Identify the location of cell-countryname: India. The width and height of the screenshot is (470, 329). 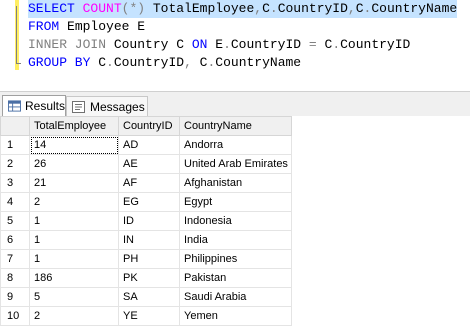
(235, 240).